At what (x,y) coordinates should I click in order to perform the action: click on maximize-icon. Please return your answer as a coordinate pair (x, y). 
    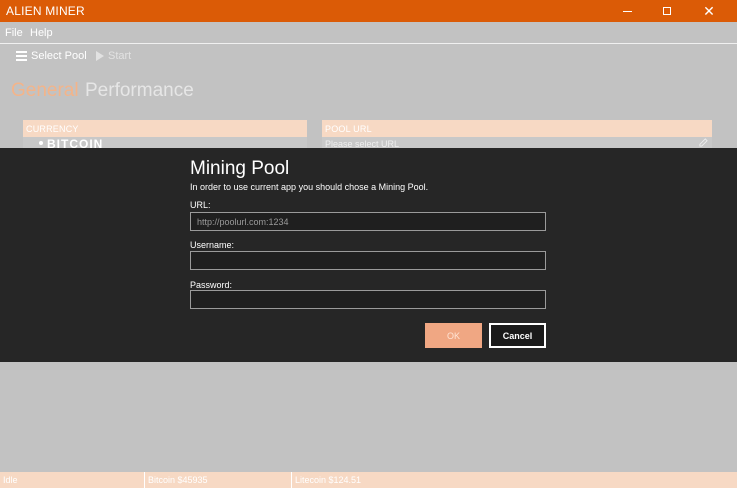
    Looking at the image, I should click on (667, 11).